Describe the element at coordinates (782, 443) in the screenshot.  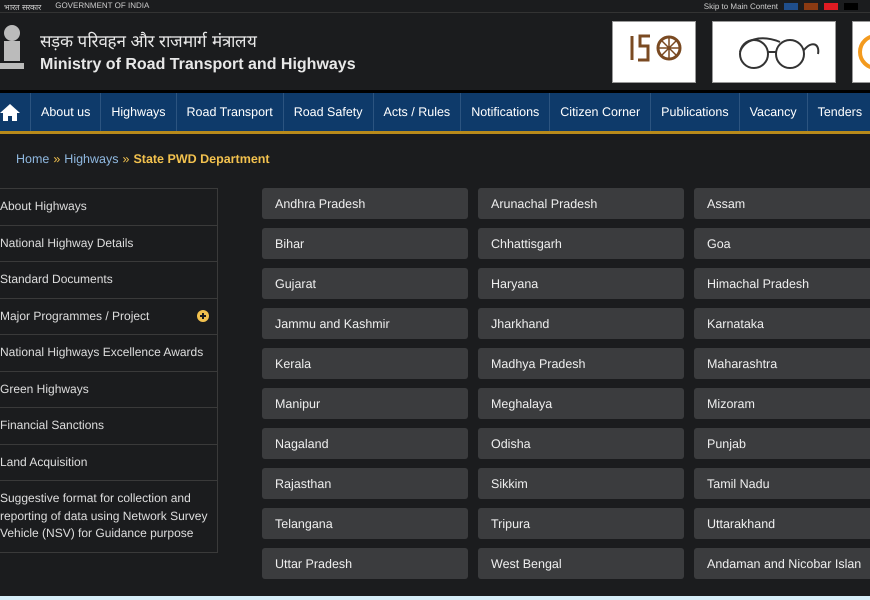
I see `state-link: Punjab` at that location.